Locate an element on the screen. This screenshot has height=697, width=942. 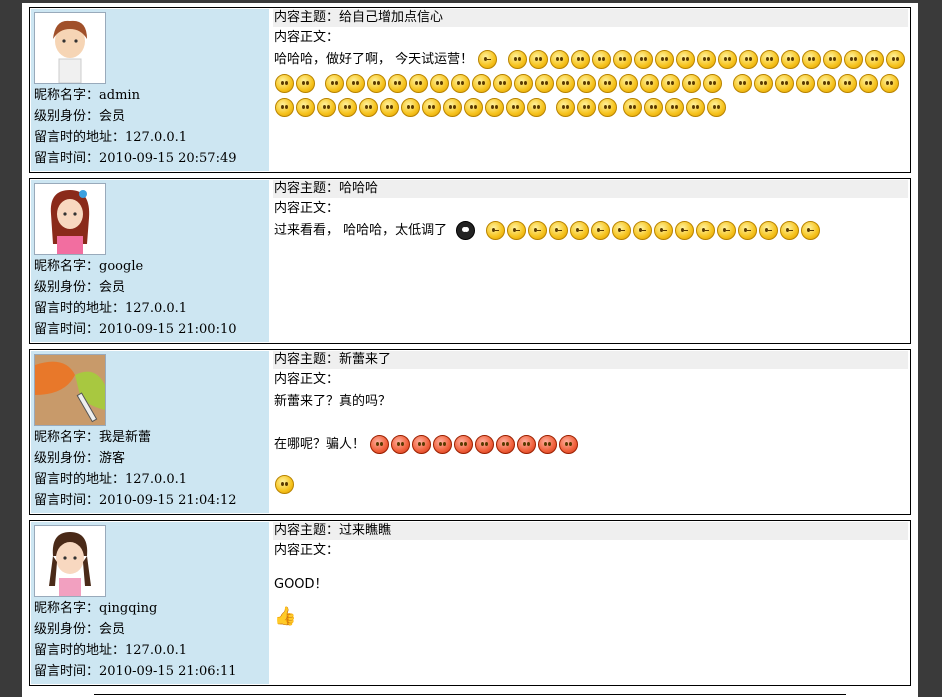
boy-avatar-icon is located at coordinates (70, 48).